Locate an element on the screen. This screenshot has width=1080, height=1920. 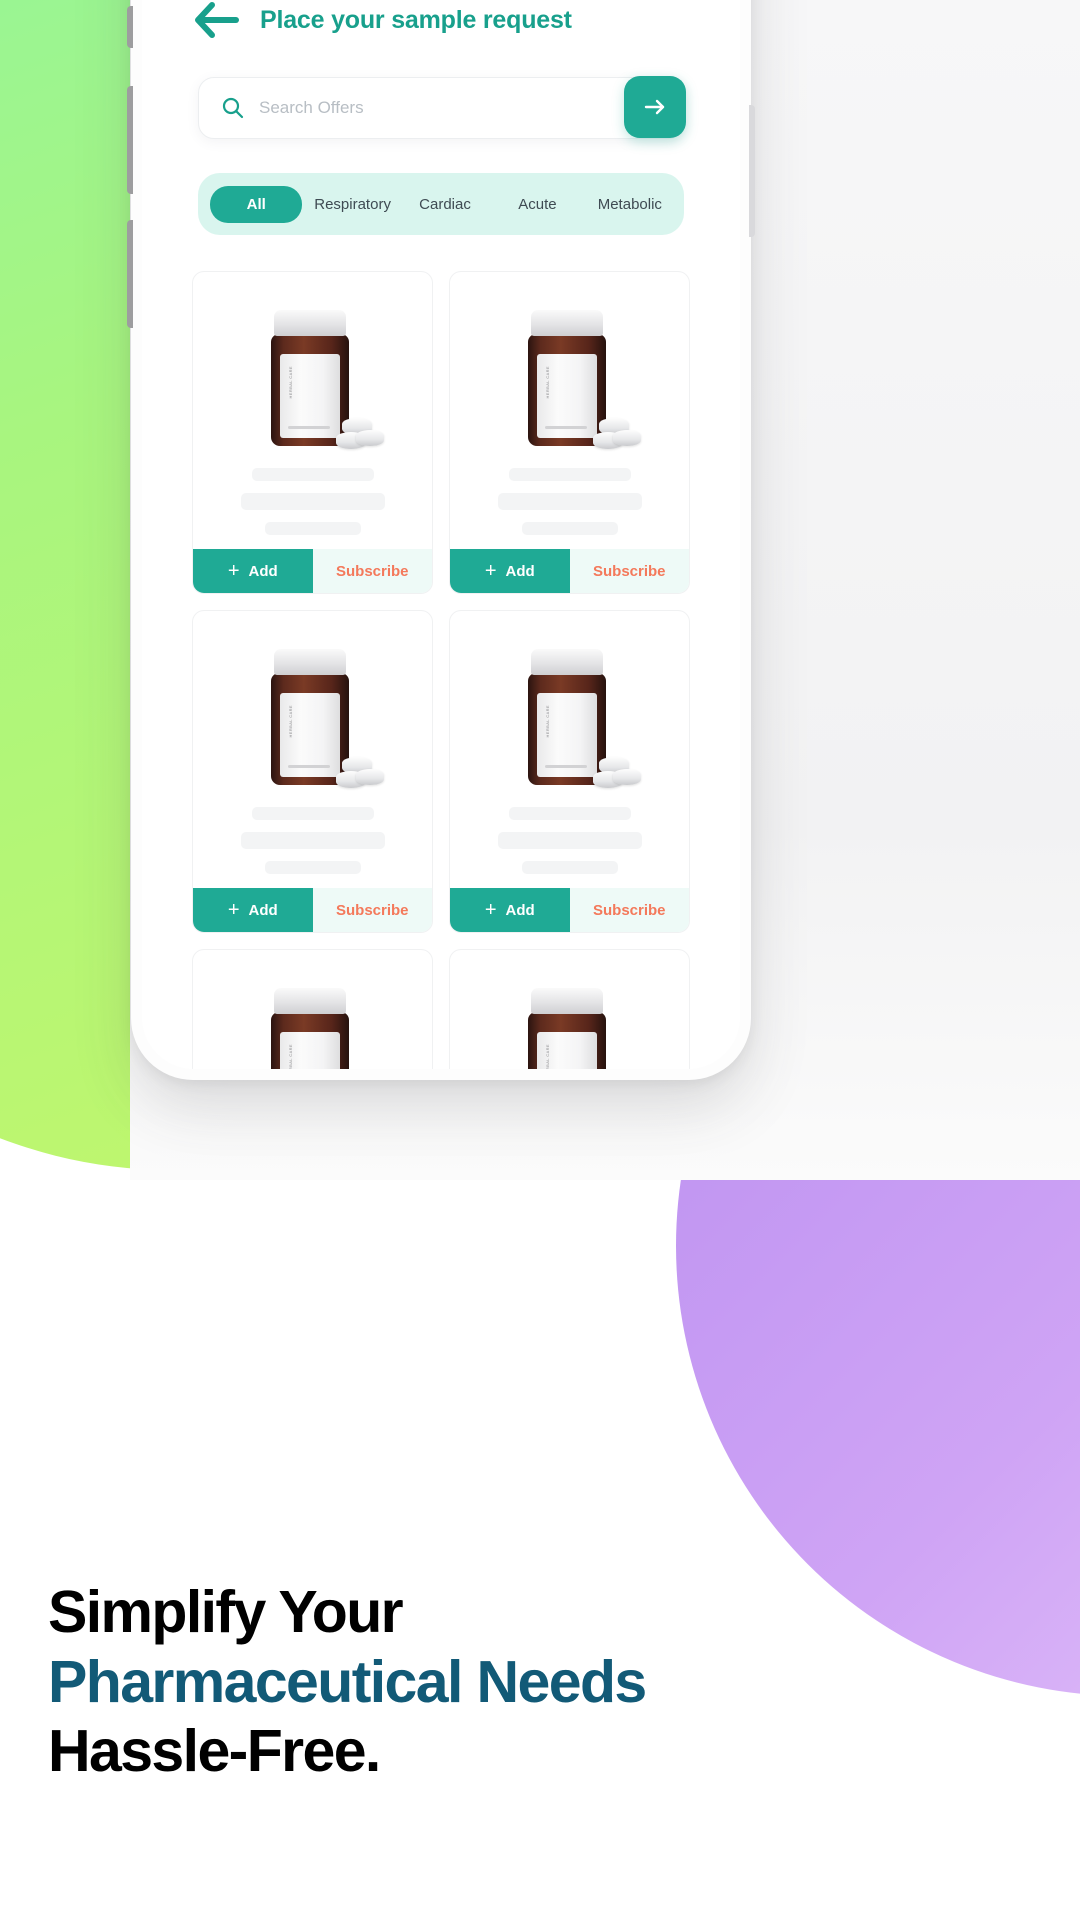
headline-line-2: Pharmaceutical Needs is located at coordinates (347, 1681).